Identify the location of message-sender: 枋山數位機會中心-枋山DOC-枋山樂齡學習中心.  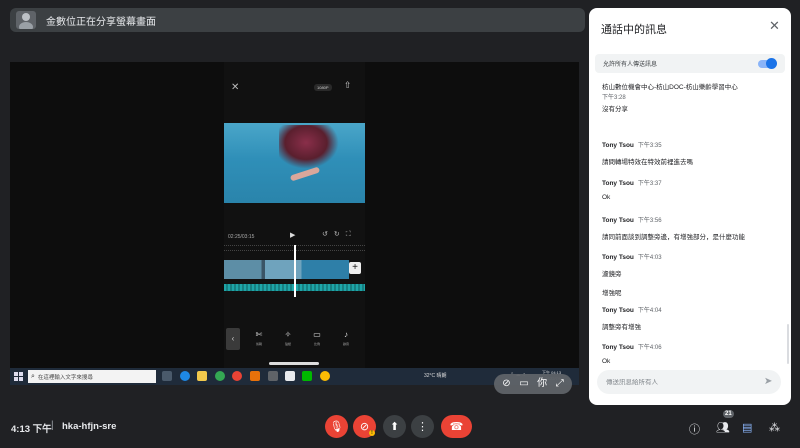
(670, 87).